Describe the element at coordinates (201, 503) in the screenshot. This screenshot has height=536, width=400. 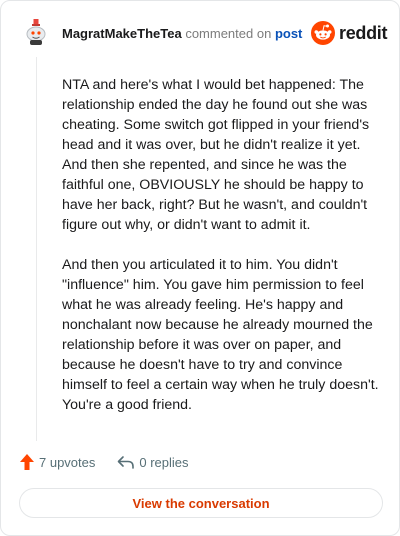
I see `view-conversation-button: View the conversation` at that location.